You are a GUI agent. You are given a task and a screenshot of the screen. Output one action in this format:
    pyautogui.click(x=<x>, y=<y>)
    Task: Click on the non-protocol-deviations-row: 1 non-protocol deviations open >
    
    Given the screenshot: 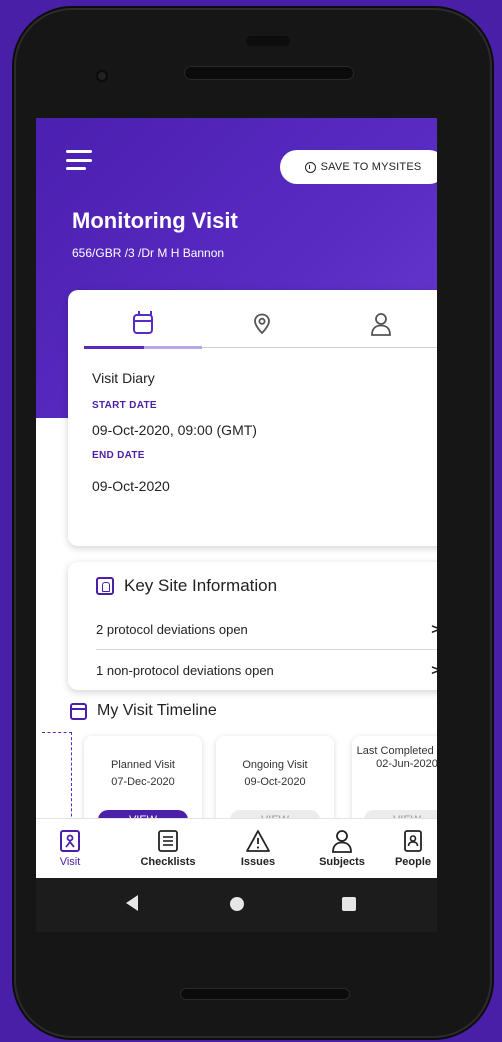 What is the action you would take?
    pyautogui.click(x=266, y=670)
    